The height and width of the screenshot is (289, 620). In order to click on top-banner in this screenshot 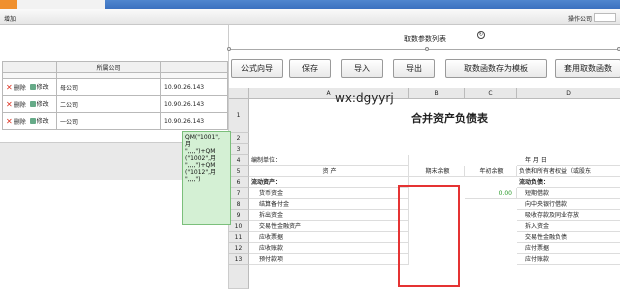, I will do `click(310, 4)`.